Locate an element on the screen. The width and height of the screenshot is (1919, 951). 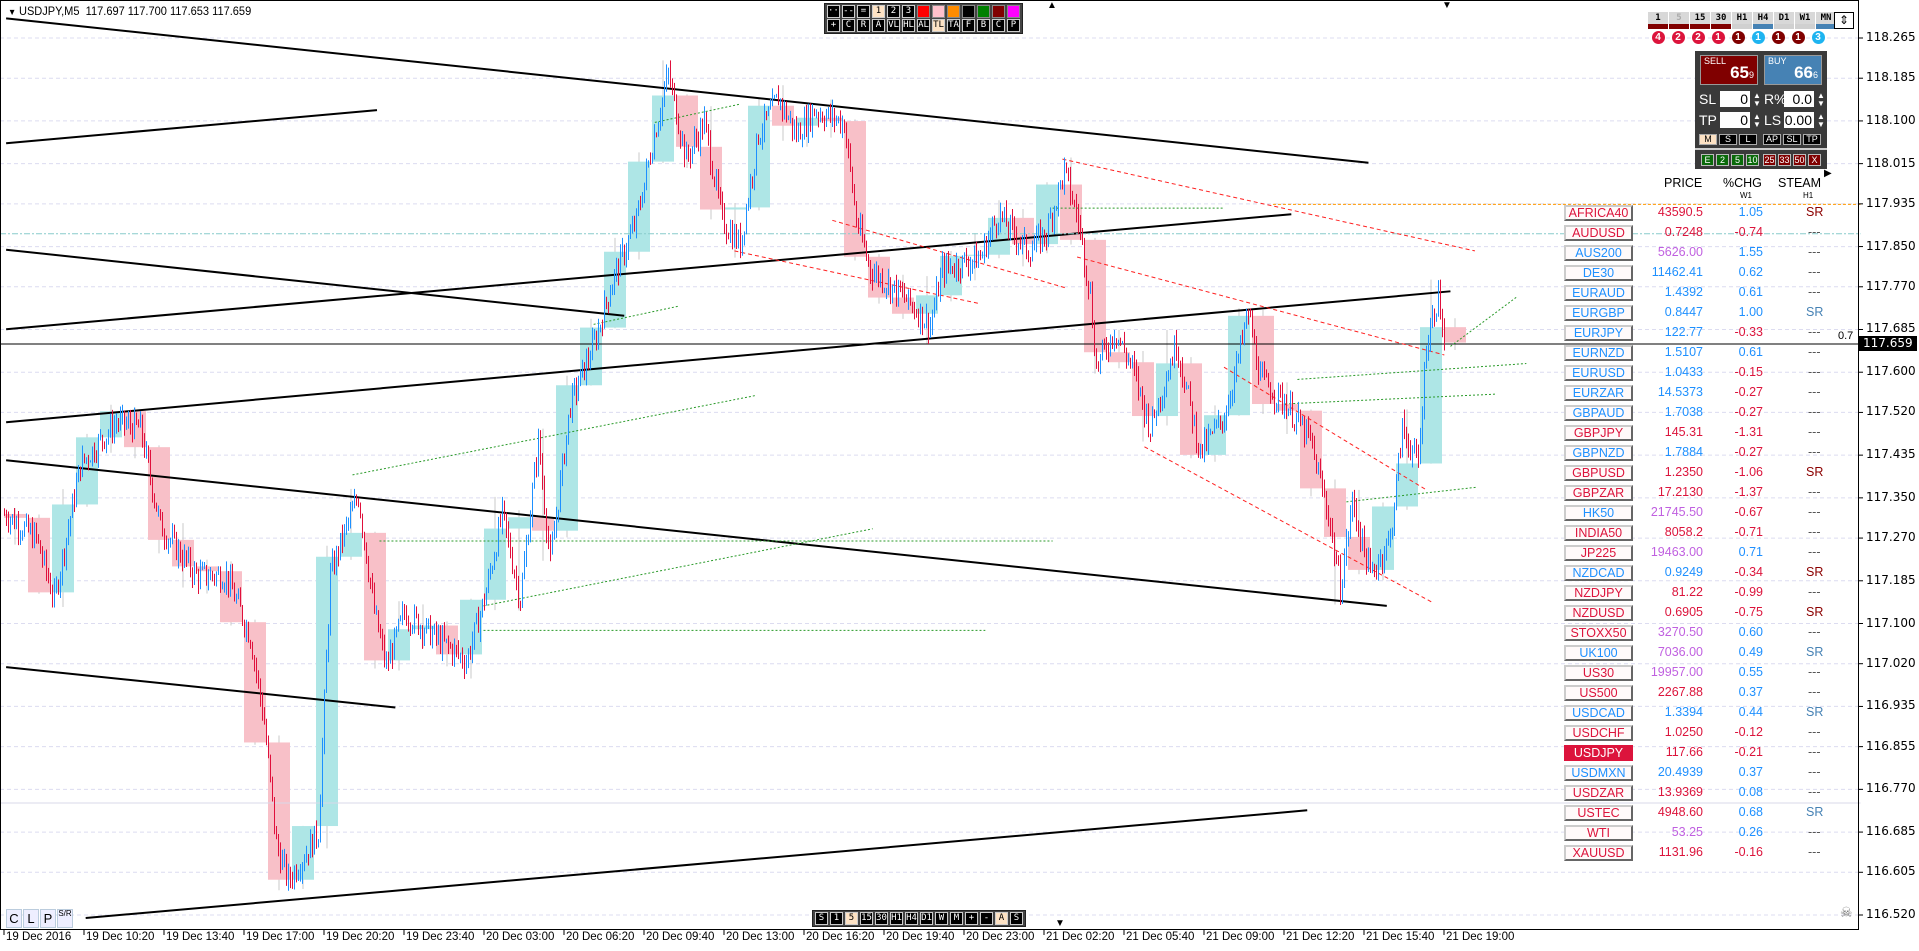
symbol-button-eurnzd: EURNZD is located at coordinates (1598, 353).